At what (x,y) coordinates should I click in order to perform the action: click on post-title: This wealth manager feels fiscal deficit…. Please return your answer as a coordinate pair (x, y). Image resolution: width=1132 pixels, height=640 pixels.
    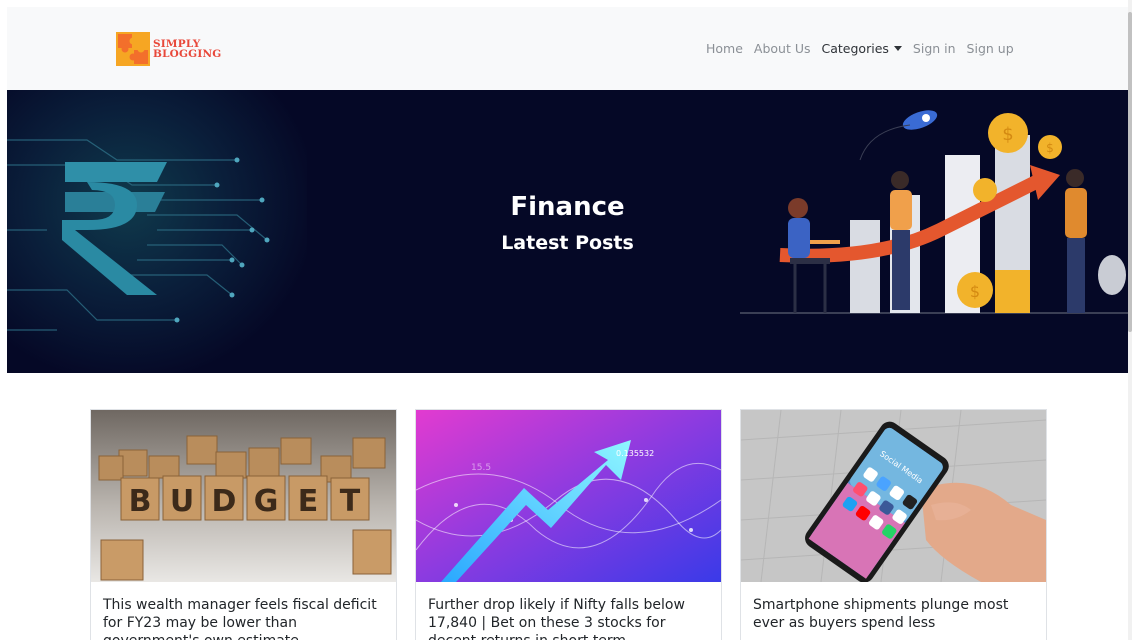
    Looking at the image, I should click on (245, 618).